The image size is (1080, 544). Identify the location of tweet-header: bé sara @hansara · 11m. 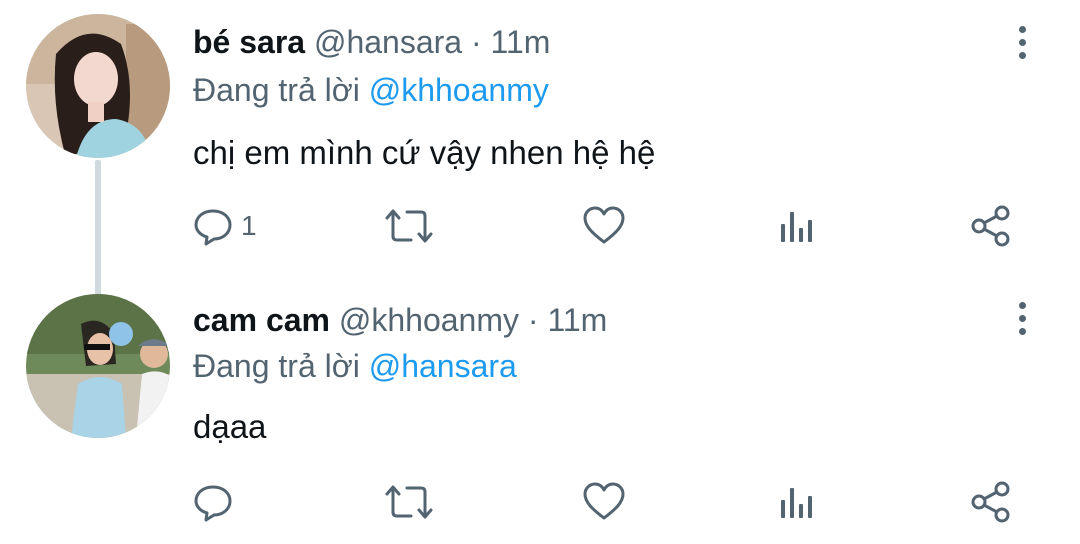
(371, 42).